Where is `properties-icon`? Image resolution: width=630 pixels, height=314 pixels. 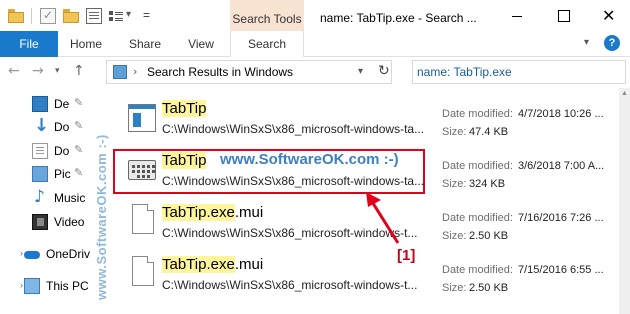
properties-icon is located at coordinates (94, 16).